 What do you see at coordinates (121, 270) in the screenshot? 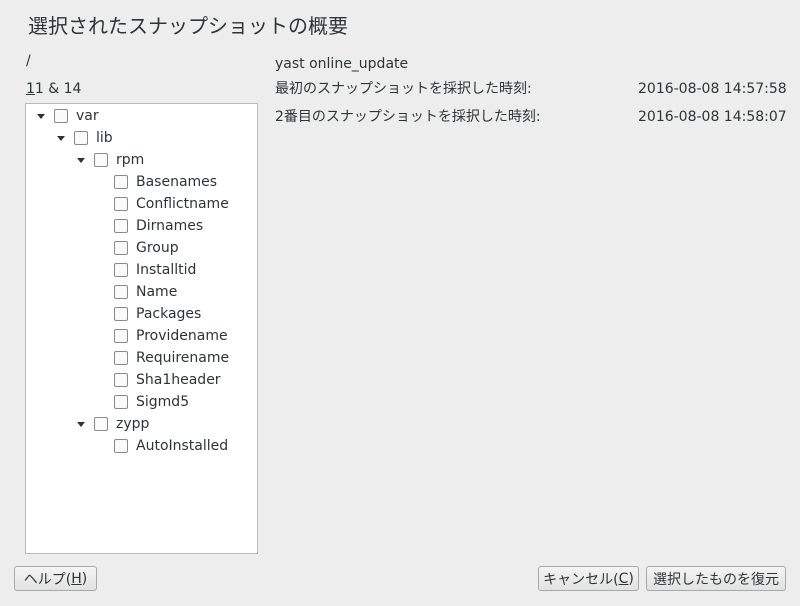
I see `tree-checkbox-installtid` at bounding box center [121, 270].